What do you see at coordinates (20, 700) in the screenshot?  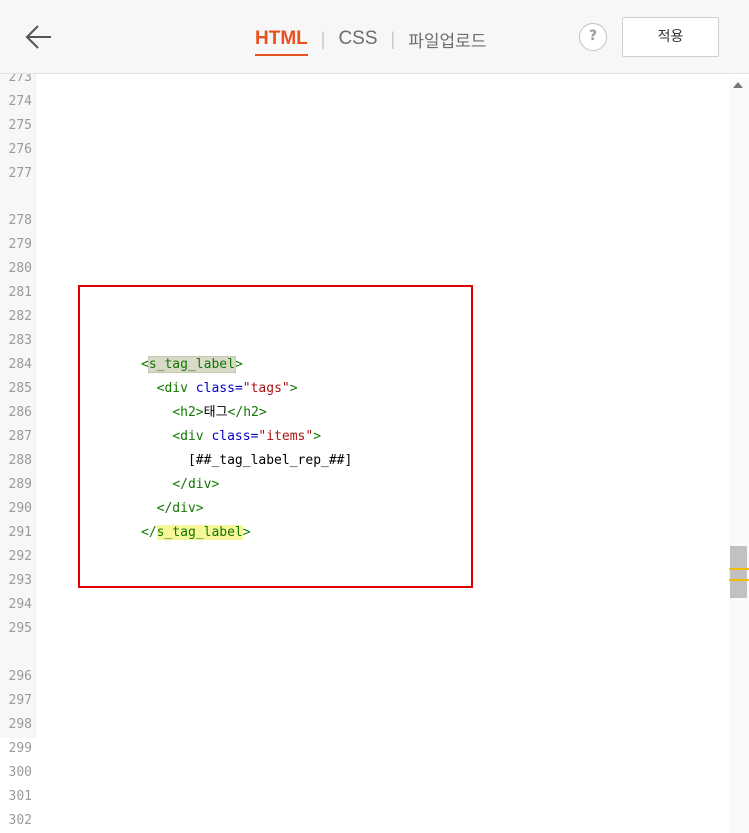 I see `line-number: 297` at bounding box center [20, 700].